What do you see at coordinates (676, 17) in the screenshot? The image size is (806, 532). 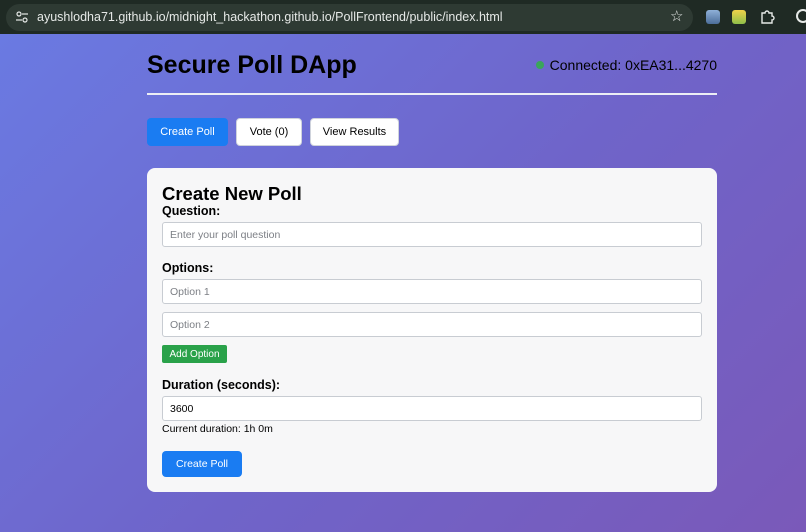 I see `bookmark-star-icon: ☆` at bounding box center [676, 17].